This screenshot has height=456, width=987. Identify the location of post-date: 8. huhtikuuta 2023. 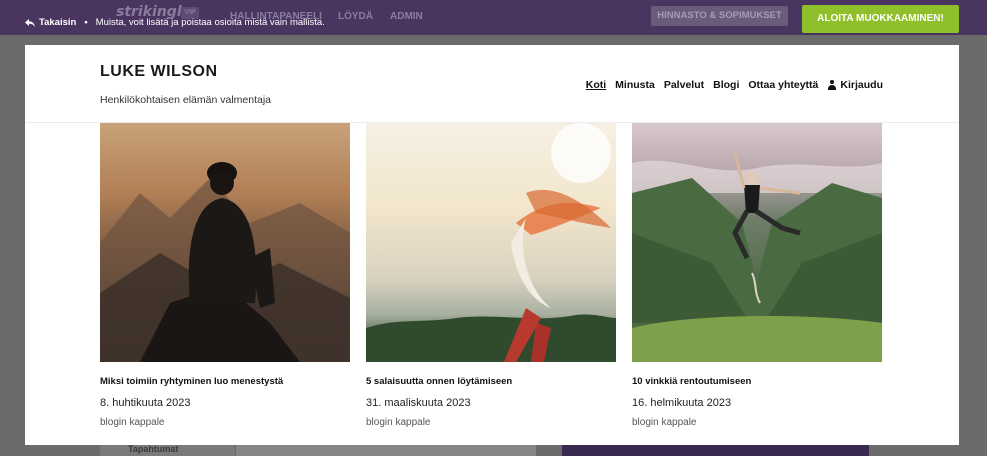
(145, 403).